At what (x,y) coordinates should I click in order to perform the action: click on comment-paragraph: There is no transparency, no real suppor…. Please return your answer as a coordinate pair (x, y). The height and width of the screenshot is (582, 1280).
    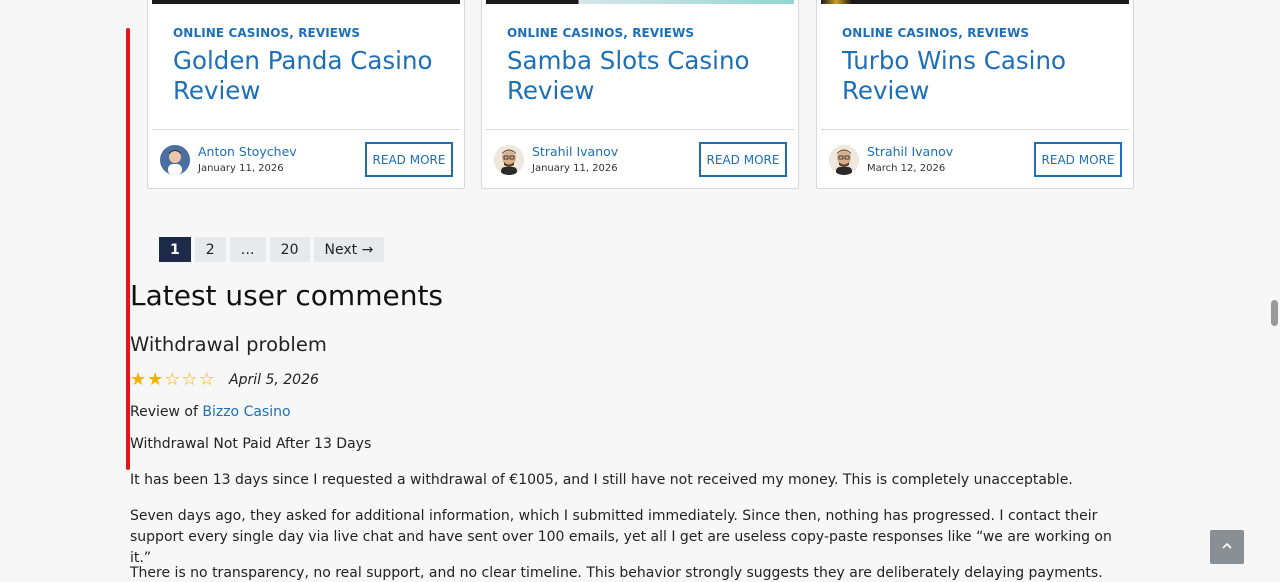
    Looking at the image, I should click on (616, 573).